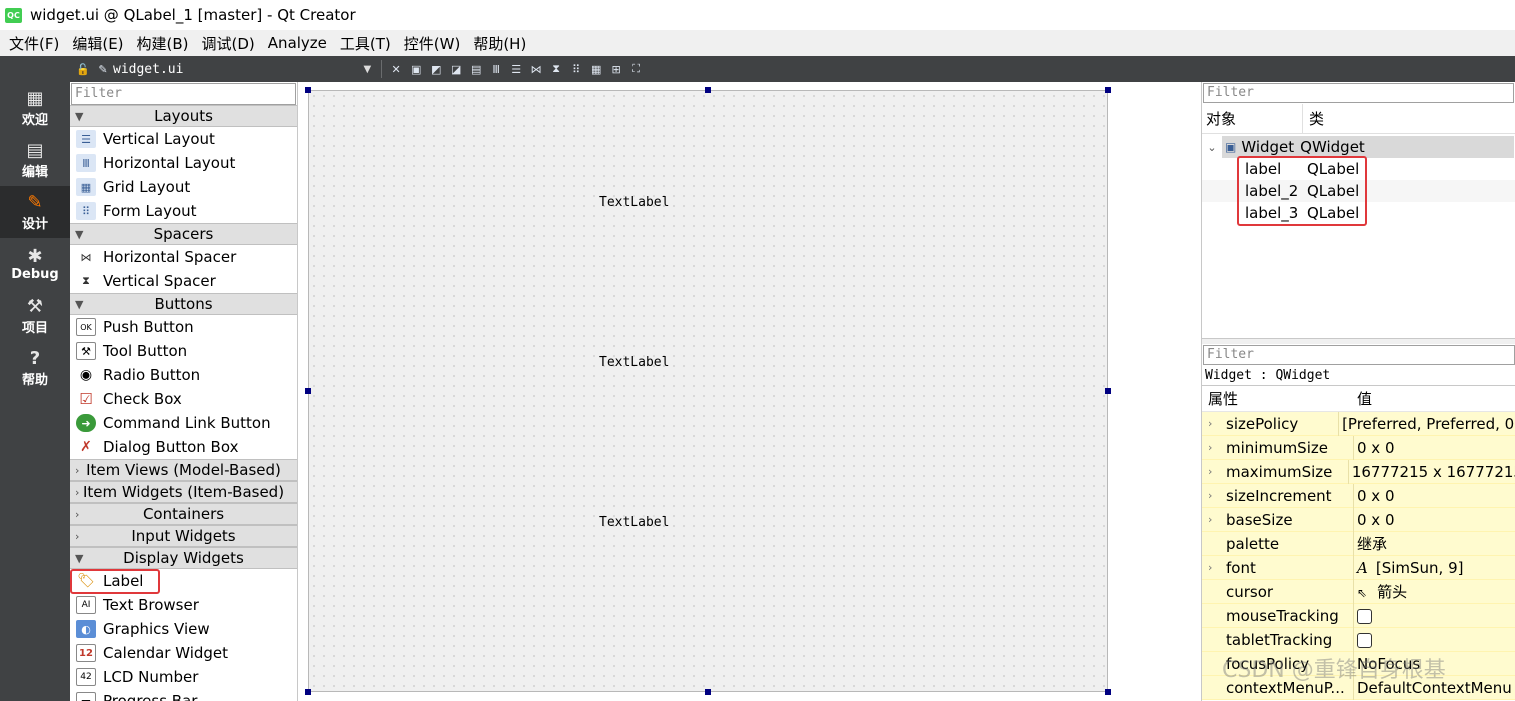 The height and width of the screenshot is (701, 1515). I want to click on property-row-size-policy: › sizePolicy [Preferred, Preferred, 0, 0], so click(1358, 423).